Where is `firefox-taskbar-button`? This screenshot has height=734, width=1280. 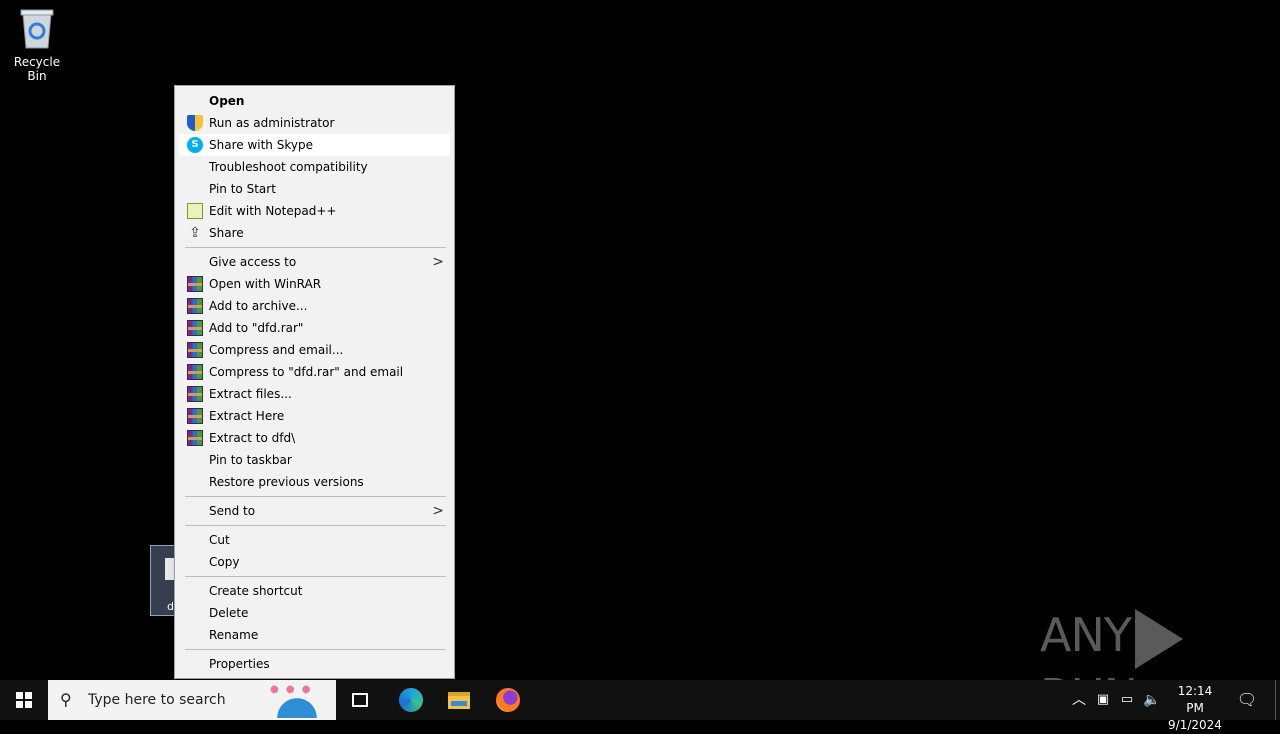
firefox-taskbar-button is located at coordinates (508, 700).